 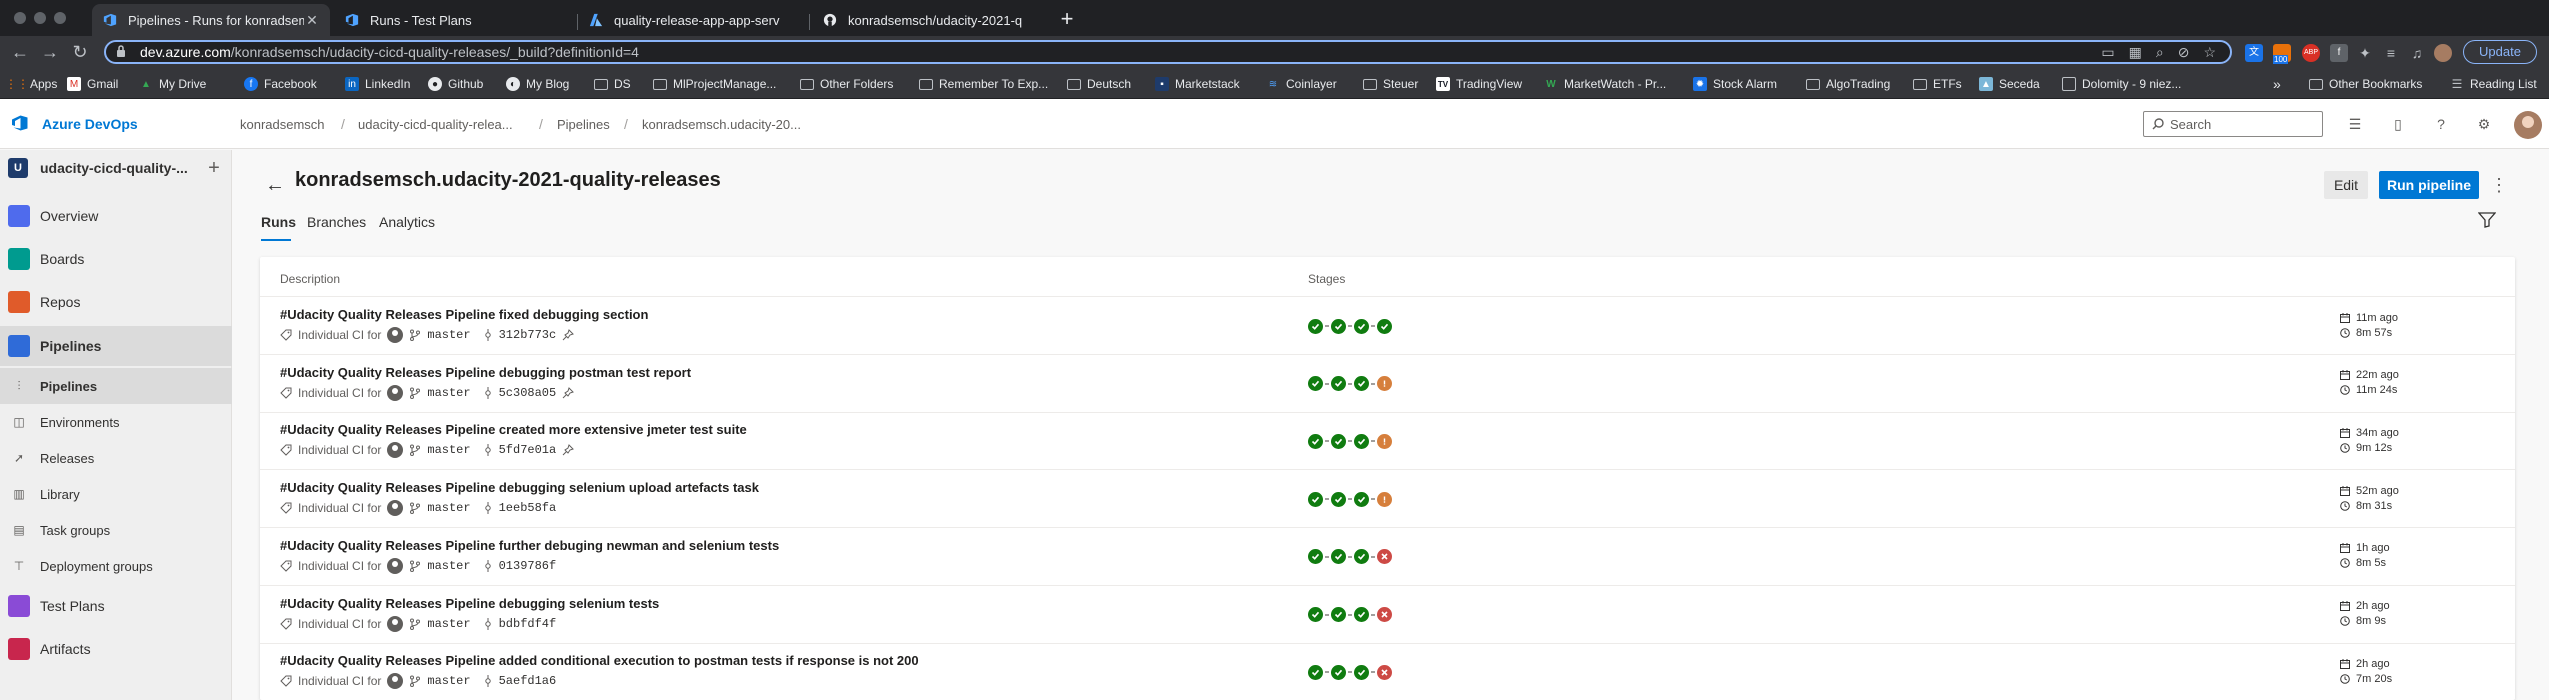 I want to click on commit-hash: 5aefd1a6, so click(x=528, y=681).